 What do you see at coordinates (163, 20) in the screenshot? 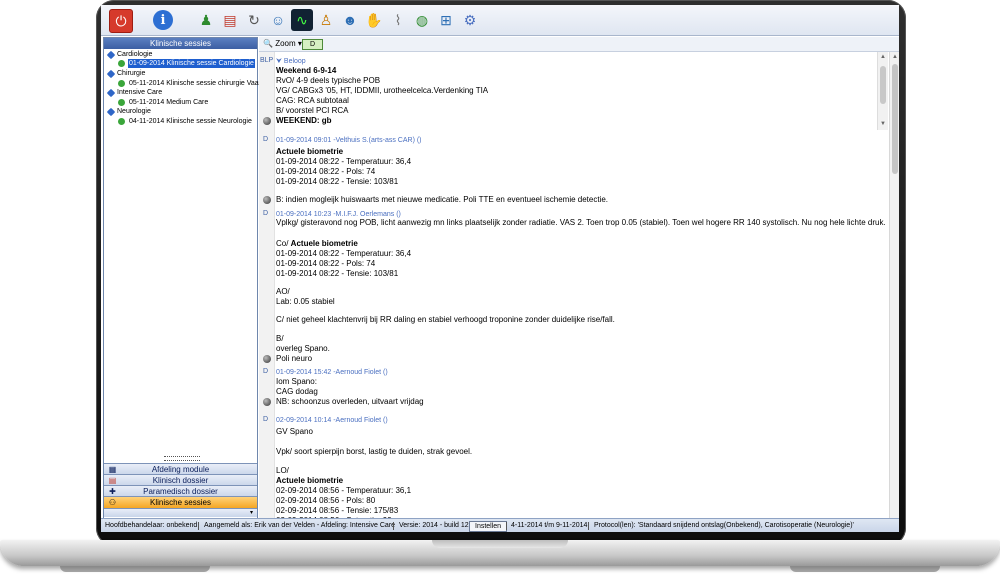
I see `info-icon: i` at bounding box center [163, 20].